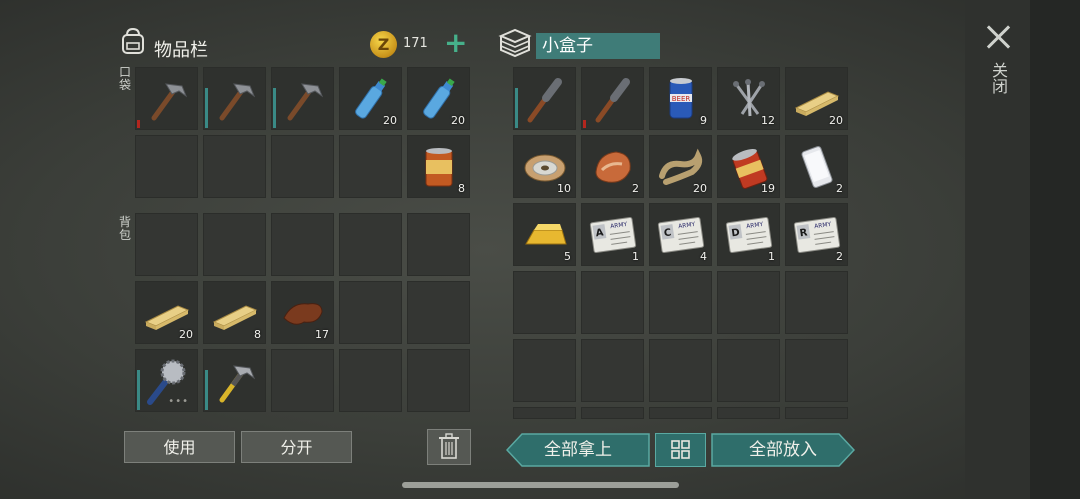 This screenshot has height=499, width=1080. Describe the element at coordinates (302, 132) in the screenshot. I see `pocket-grid: 20 20 8` at that location.